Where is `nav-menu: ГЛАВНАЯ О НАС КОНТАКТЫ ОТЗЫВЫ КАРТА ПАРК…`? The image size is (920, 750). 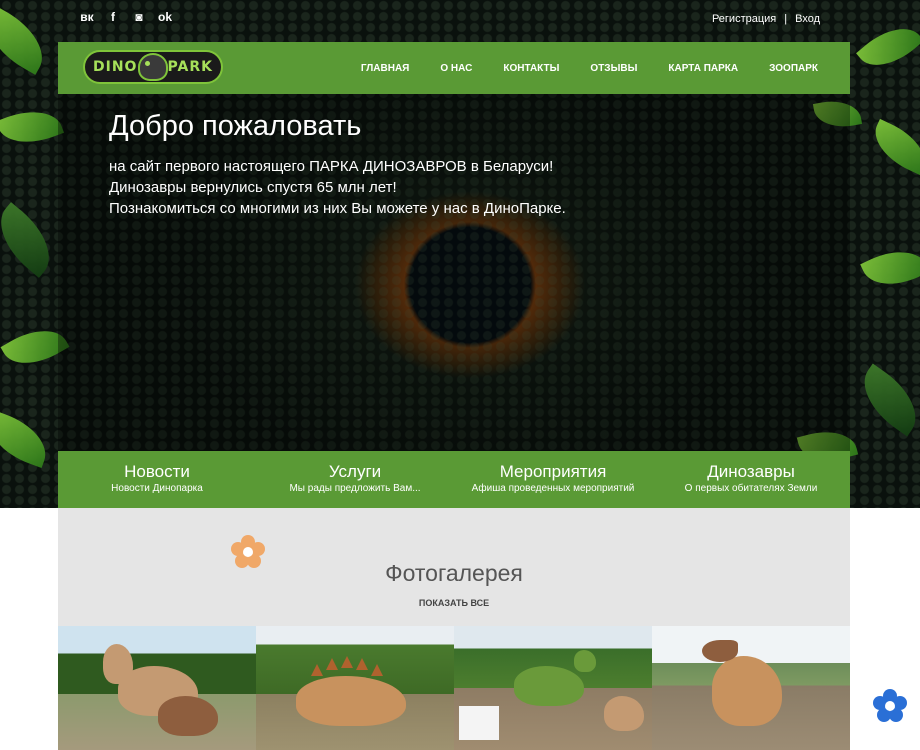 nav-menu: ГЛАВНАЯ О НАС КОНТАКТЫ ОТЗЫВЫ КАРТА ПАРК… is located at coordinates (574, 68).